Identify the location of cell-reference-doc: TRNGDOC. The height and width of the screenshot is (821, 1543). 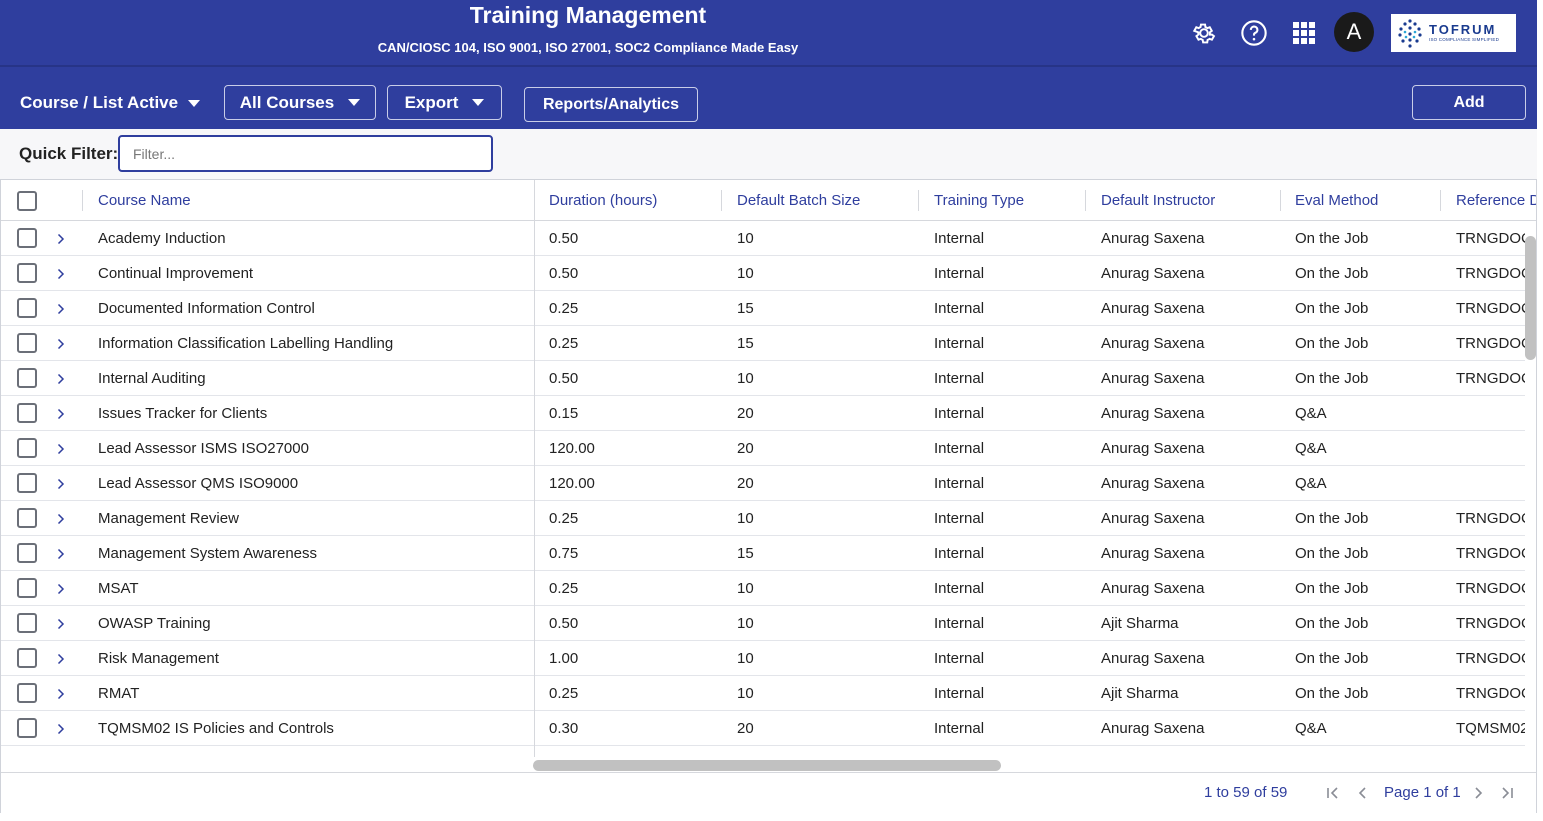
(1490, 238).